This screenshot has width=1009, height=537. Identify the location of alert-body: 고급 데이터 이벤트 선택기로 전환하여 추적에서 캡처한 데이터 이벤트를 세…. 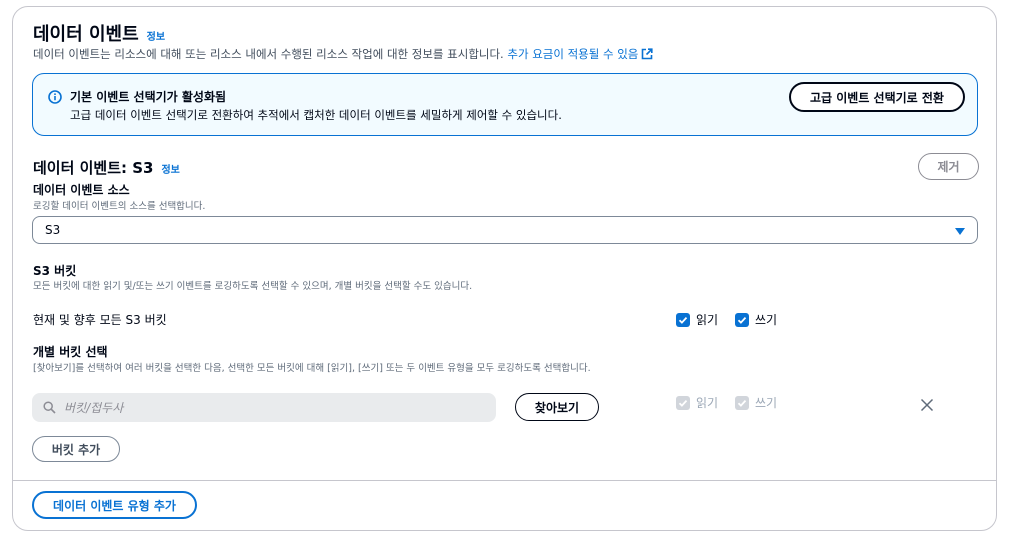
(316, 115).